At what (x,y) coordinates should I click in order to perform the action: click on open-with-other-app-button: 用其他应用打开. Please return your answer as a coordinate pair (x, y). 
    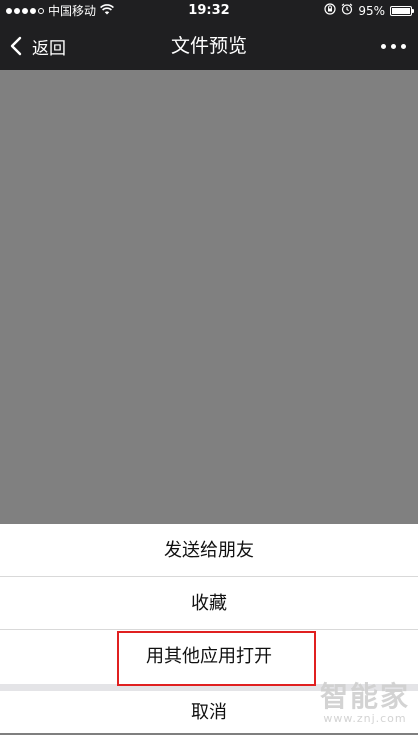
    Looking at the image, I should click on (209, 657).